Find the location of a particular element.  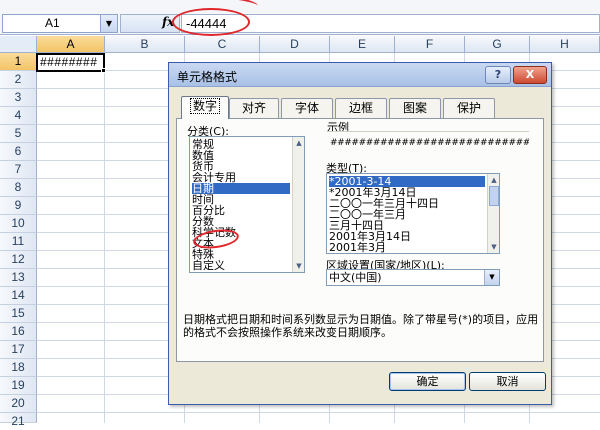

row-header-11: 11 is located at coordinates (18, 242).